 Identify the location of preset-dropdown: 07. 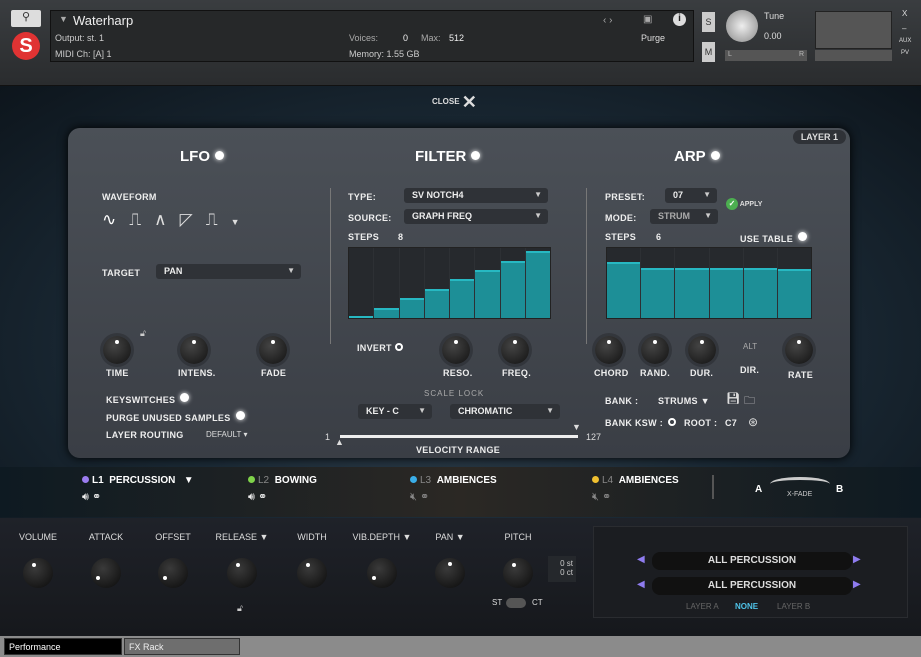
(691, 195).